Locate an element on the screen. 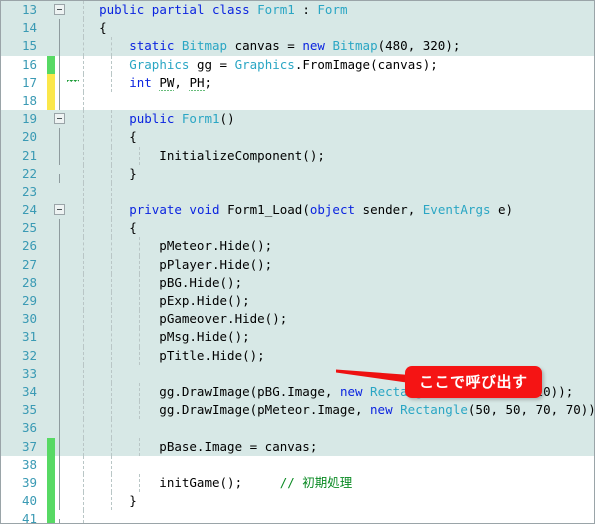 The width and height of the screenshot is (595, 524). code-text: pBase.Image = canvas; is located at coordinates (193, 446).